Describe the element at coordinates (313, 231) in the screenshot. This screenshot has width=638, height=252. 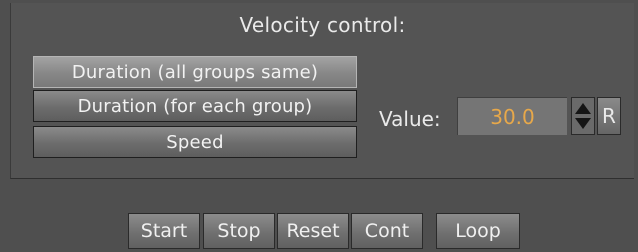
I see `reset-button: Reset` at that location.